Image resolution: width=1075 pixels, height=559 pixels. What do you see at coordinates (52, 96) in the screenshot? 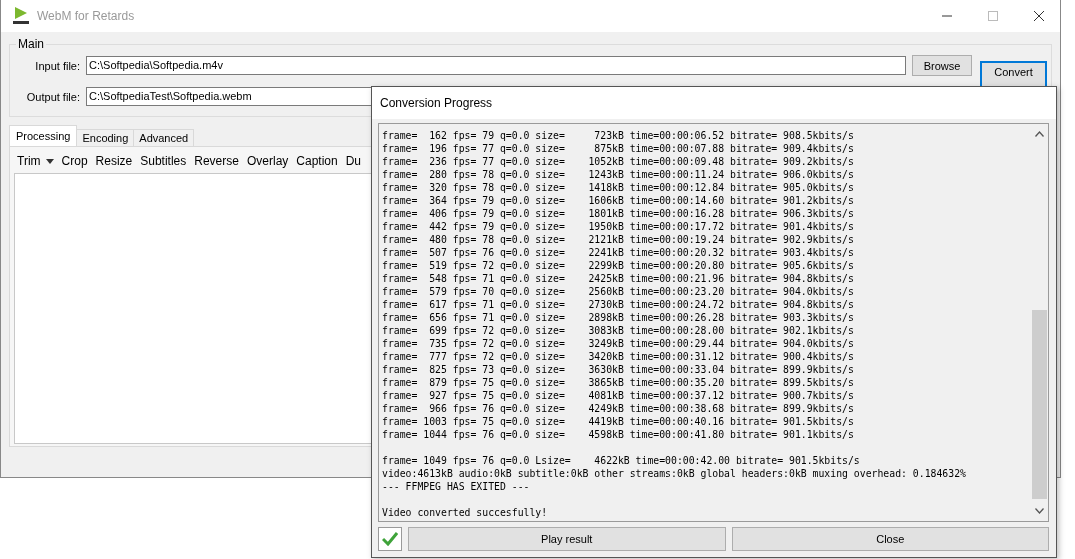
I see `field-label: Output file:` at bounding box center [52, 96].